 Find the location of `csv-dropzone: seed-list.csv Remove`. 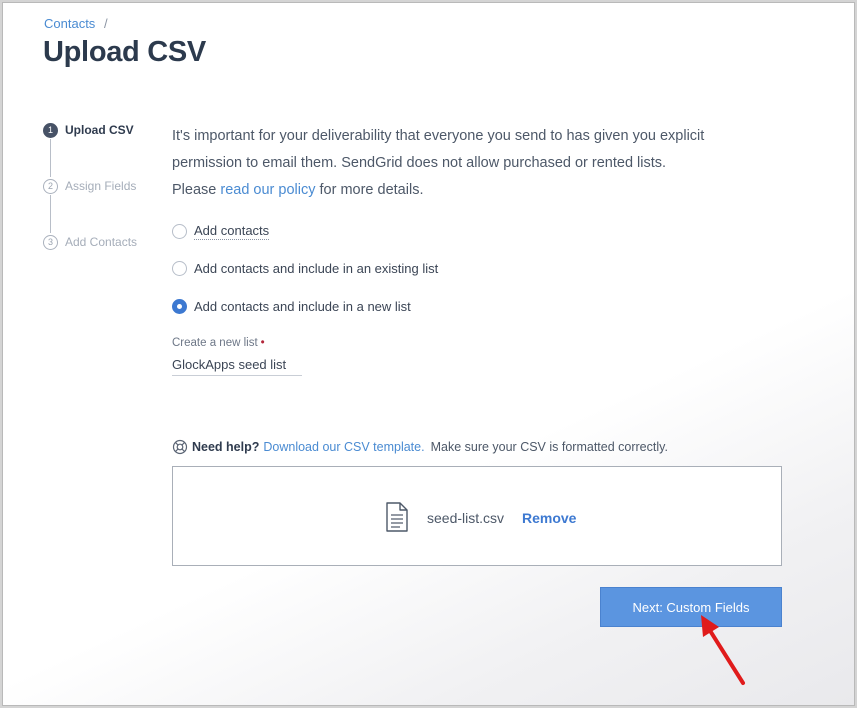

csv-dropzone: seed-list.csv Remove is located at coordinates (477, 516).